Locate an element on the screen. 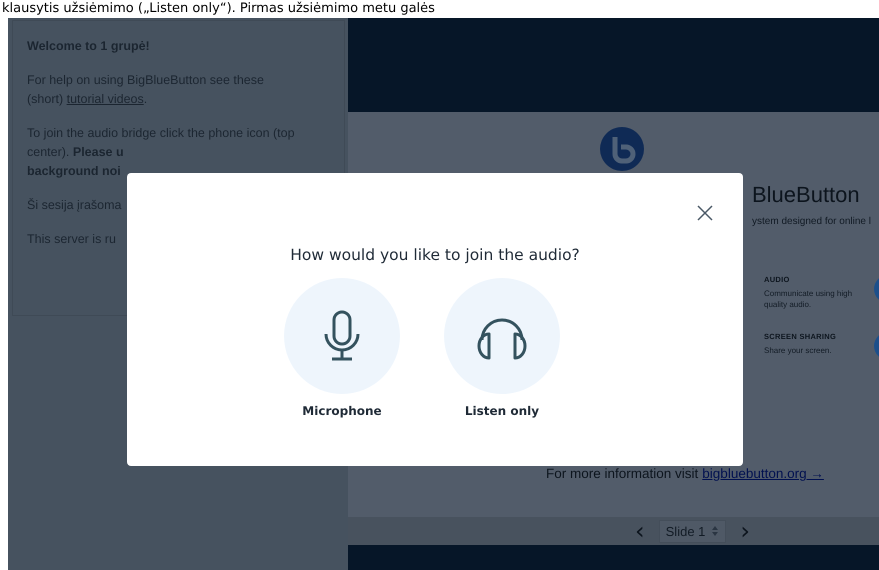 The height and width of the screenshot is (570, 879). slide-title: BlueButton is located at coordinates (806, 195).